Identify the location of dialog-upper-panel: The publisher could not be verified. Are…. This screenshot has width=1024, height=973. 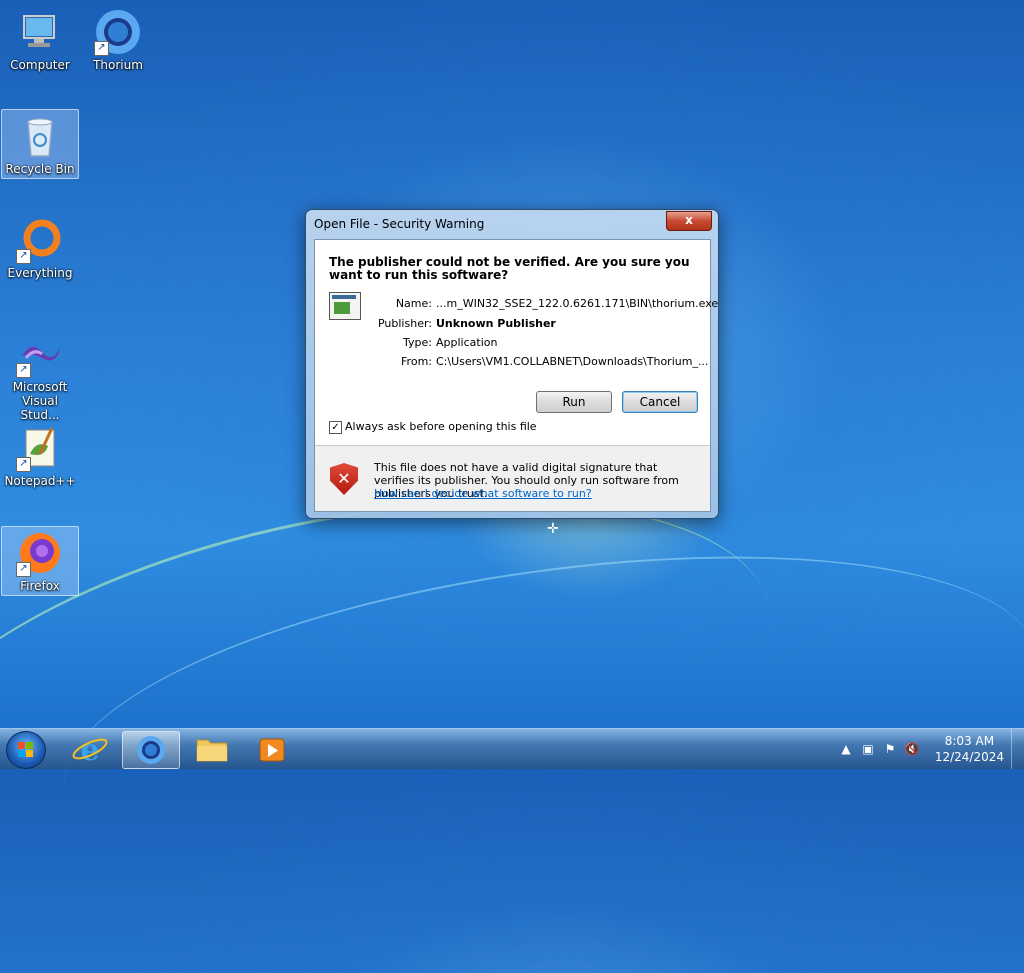
(516, 342).